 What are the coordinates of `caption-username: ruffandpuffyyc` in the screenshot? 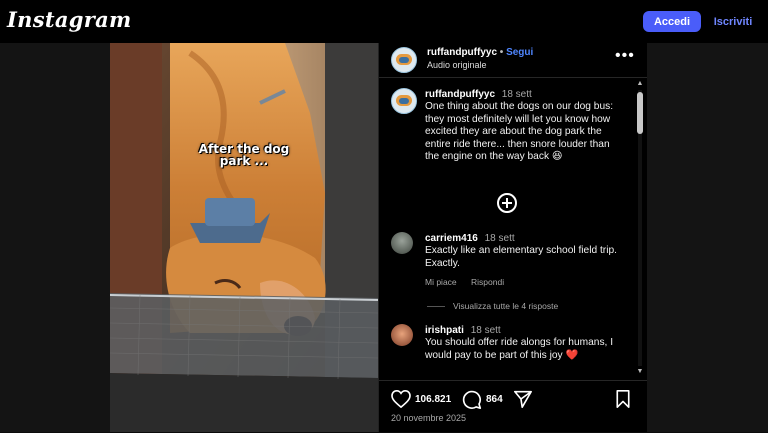 It's located at (460, 94).